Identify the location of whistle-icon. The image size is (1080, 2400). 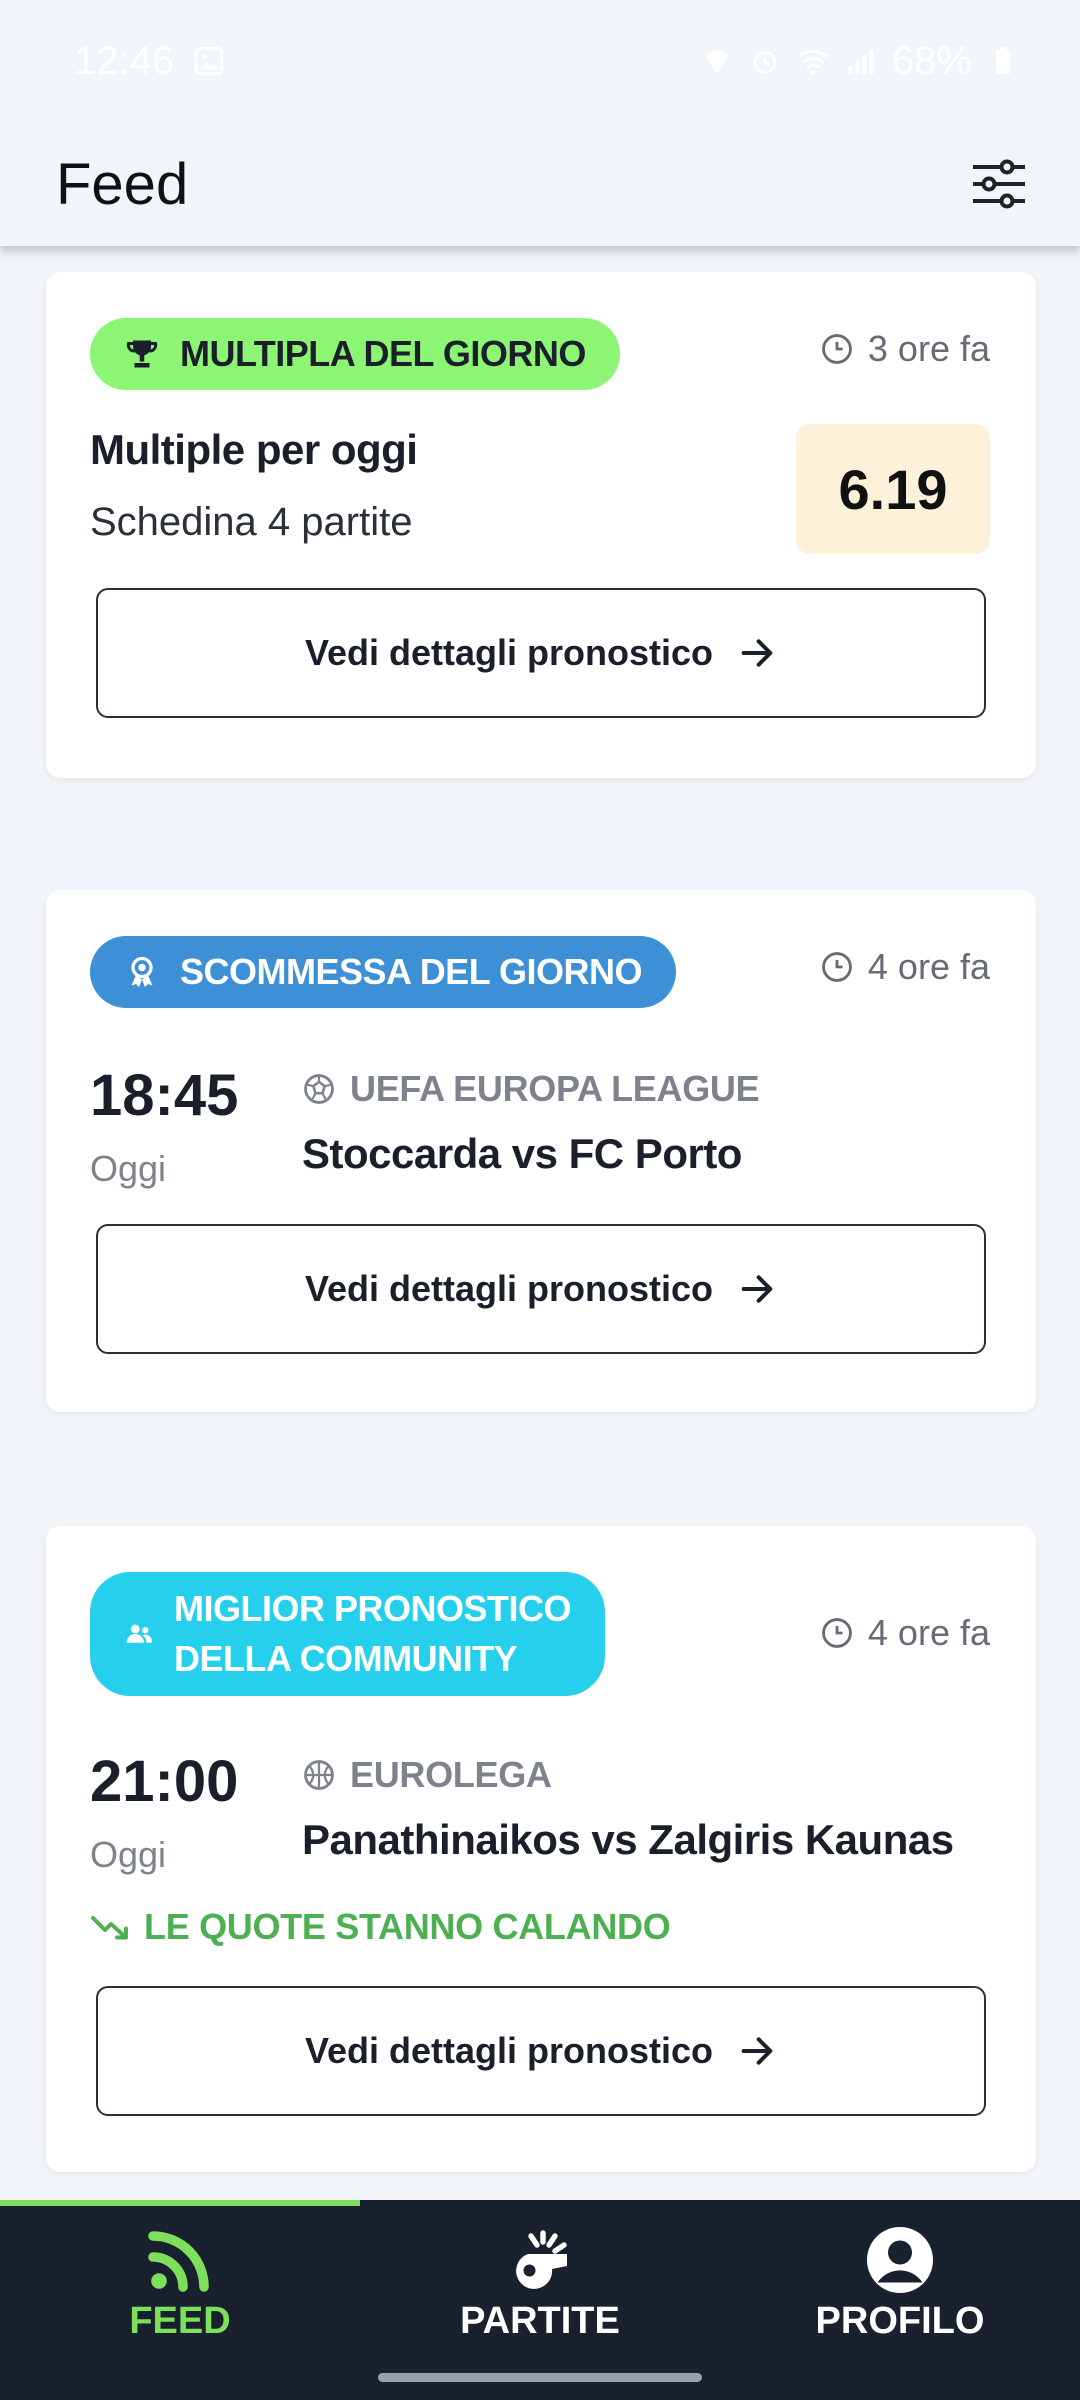
(541, 2259).